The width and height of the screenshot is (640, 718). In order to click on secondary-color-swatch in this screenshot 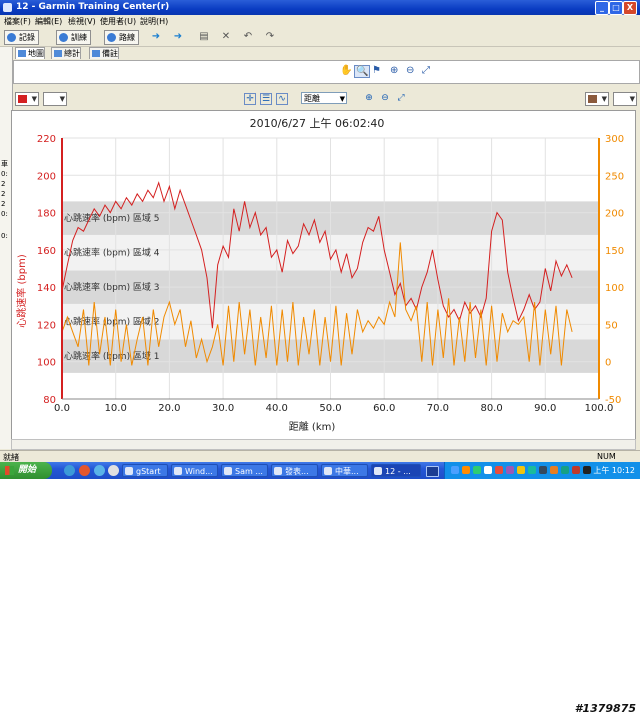, I will do `click(50, 99)`.